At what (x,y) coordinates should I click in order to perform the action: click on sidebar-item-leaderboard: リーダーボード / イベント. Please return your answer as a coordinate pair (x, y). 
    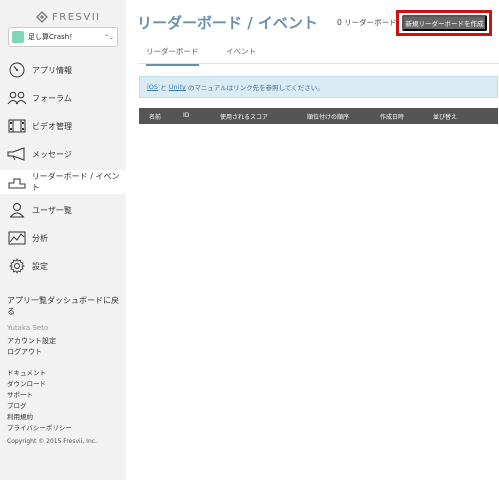
    Looking at the image, I should click on (63, 182).